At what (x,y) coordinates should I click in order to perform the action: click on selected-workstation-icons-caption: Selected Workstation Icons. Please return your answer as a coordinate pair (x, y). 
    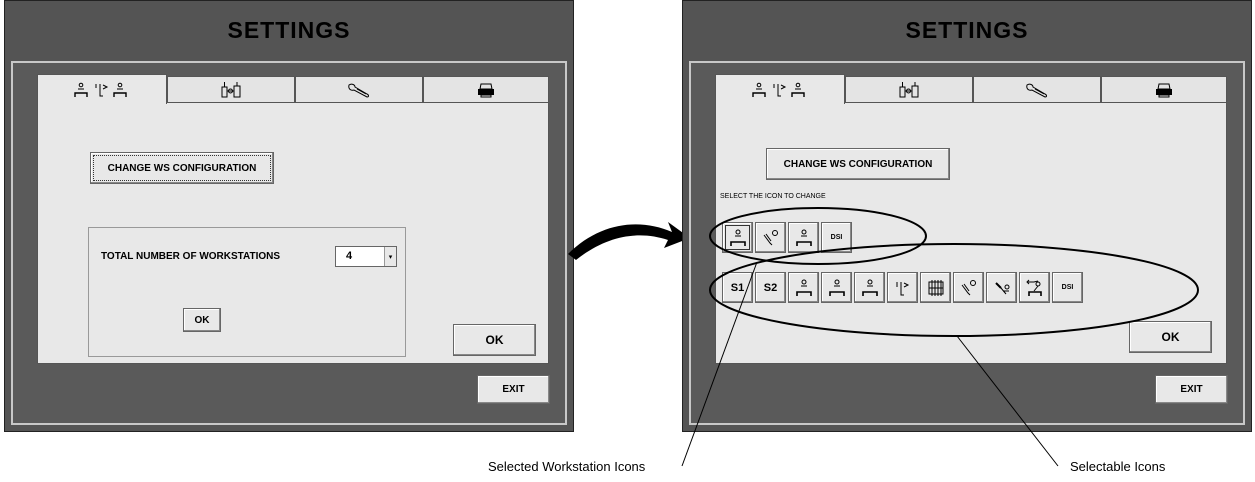
    Looking at the image, I should click on (567, 466).